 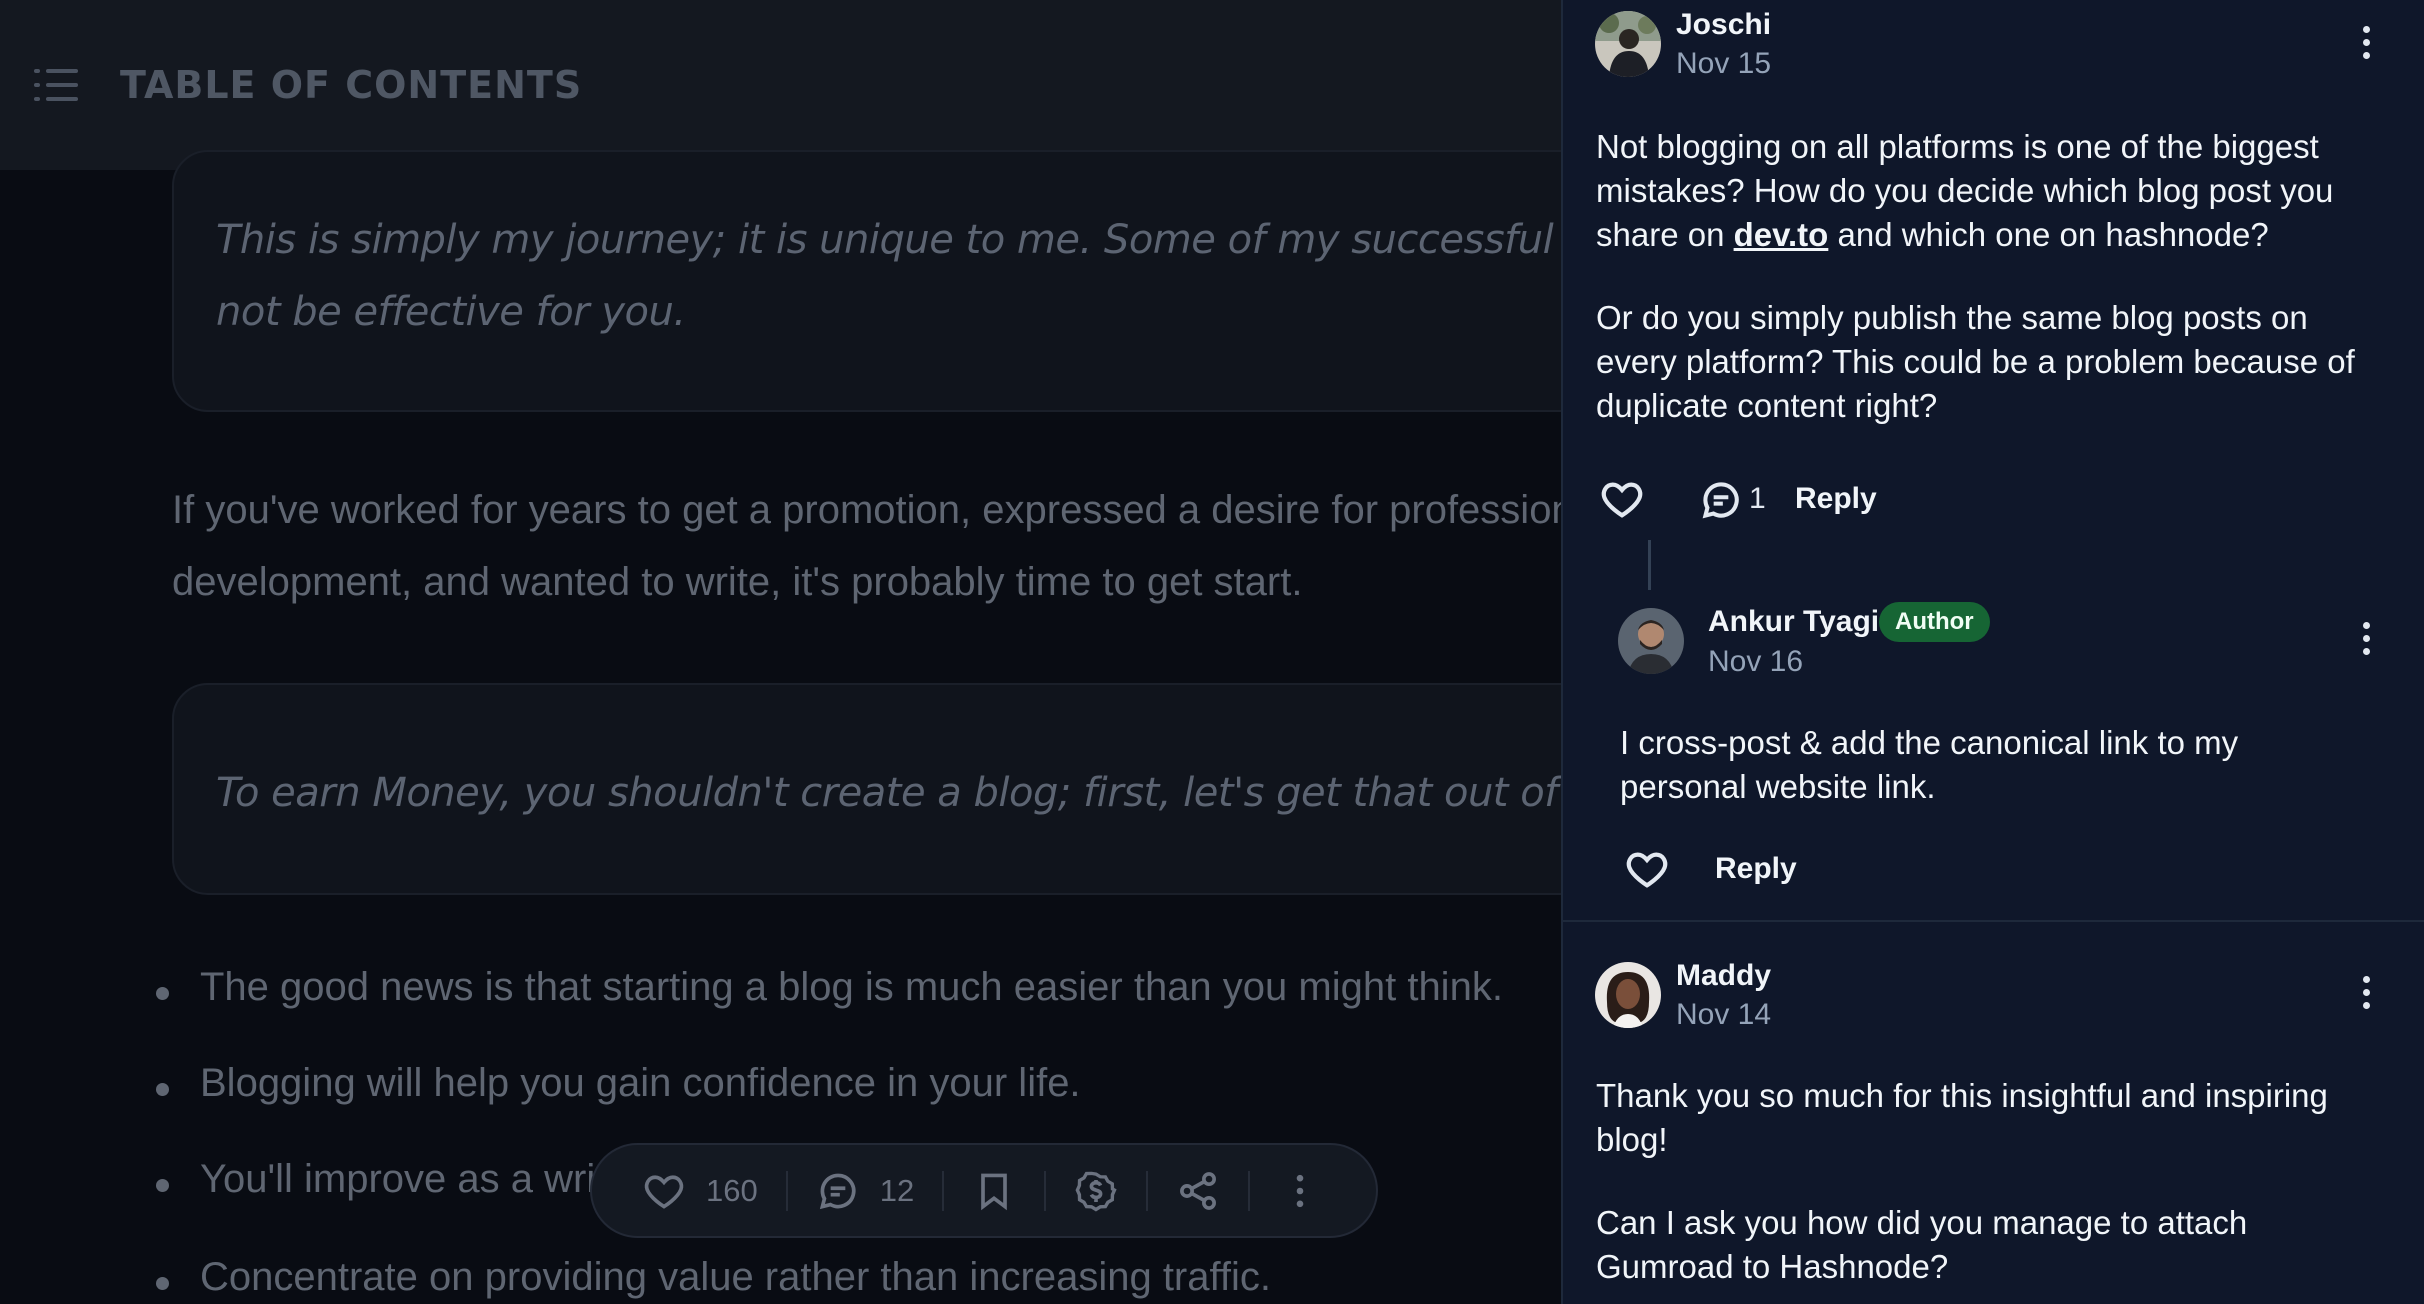 What do you see at coordinates (780, 85) in the screenshot?
I see `table-of-contents-bar: TABLE OF CONTENTS` at bounding box center [780, 85].